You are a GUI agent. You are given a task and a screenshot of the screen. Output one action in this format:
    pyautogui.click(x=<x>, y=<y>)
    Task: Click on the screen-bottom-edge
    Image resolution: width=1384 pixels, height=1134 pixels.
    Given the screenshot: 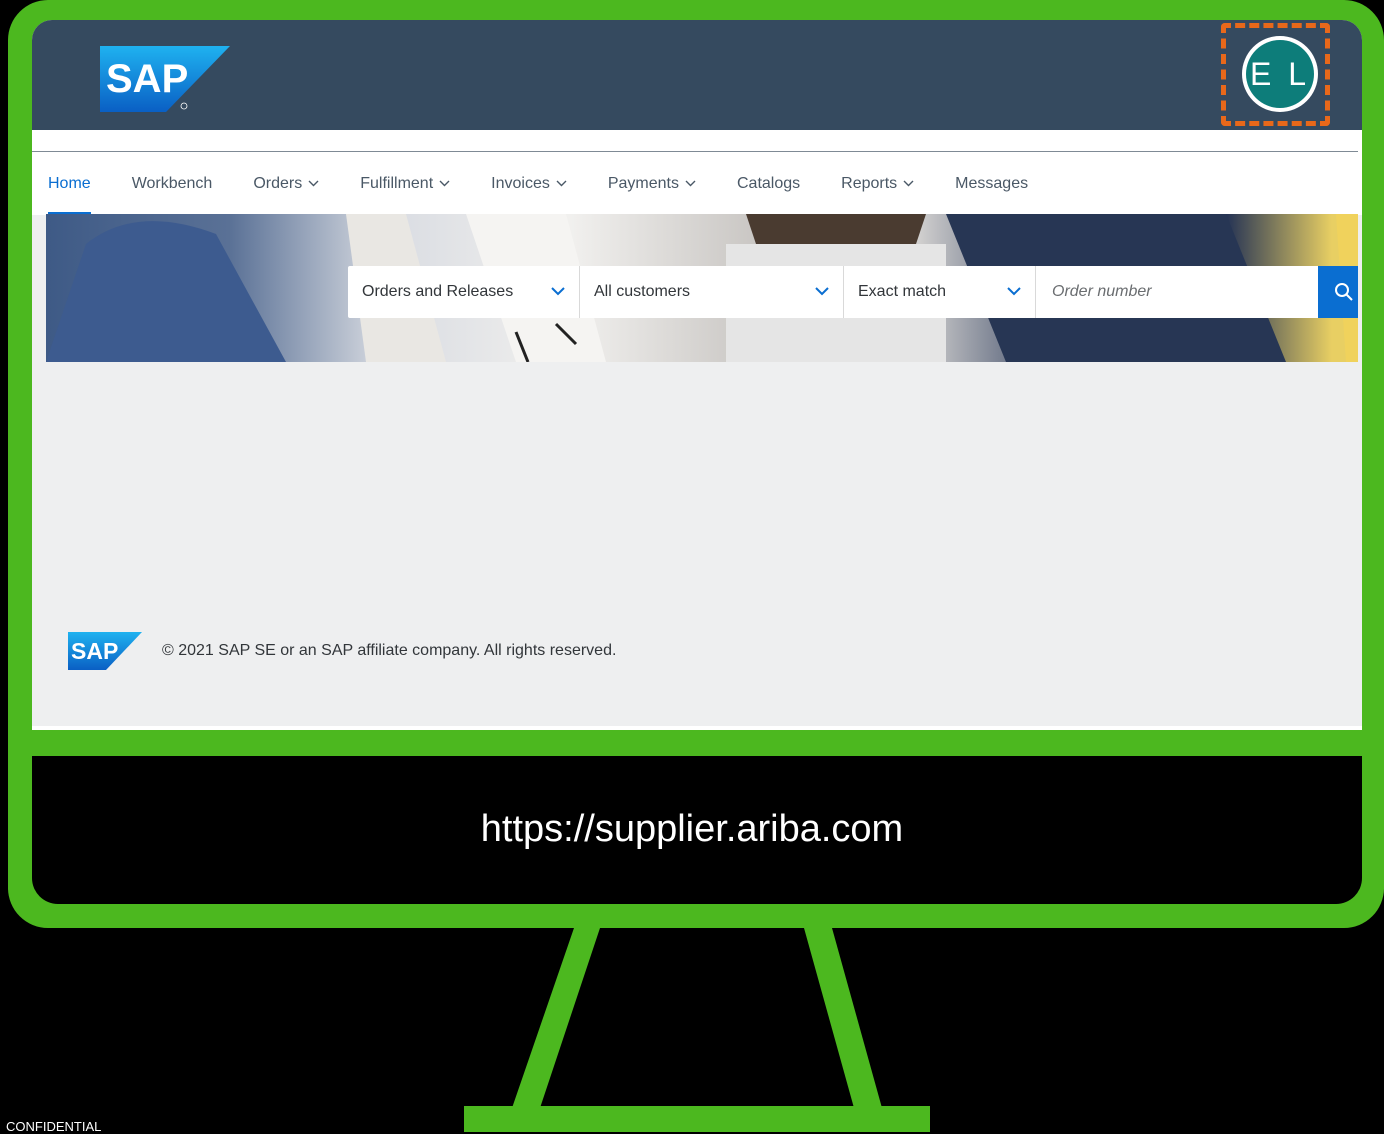 What is the action you would take?
    pyautogui.click(x=697, y=728)
    